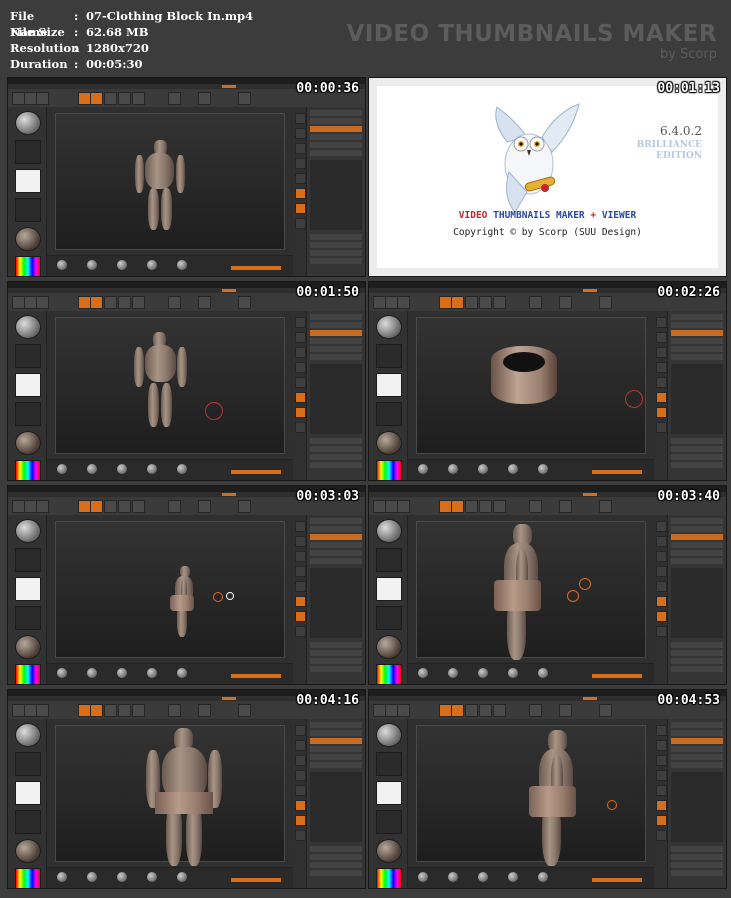 This screenshot has width=731, height=898. I want to click on thumbnail-6: 00:03:40, so click(547, 585).